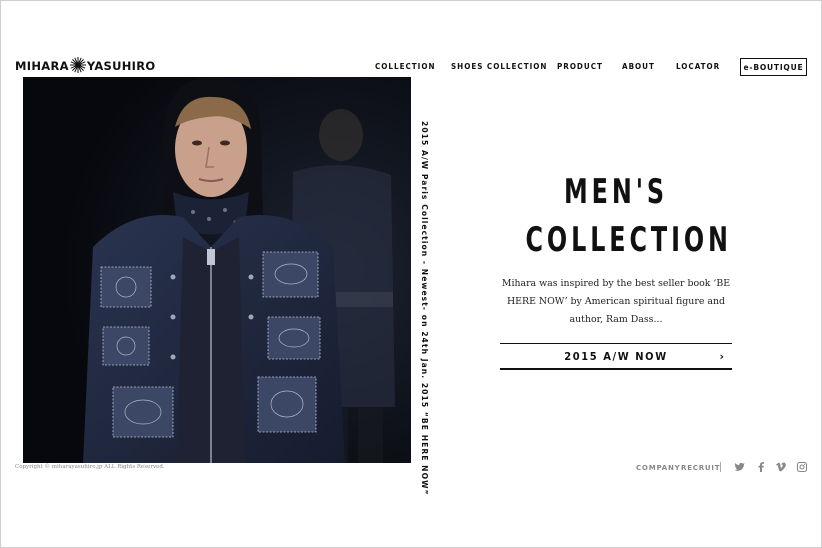 This screenshot has width=822, height=548. I want to click on vimeo-icon, so click(781, 467).